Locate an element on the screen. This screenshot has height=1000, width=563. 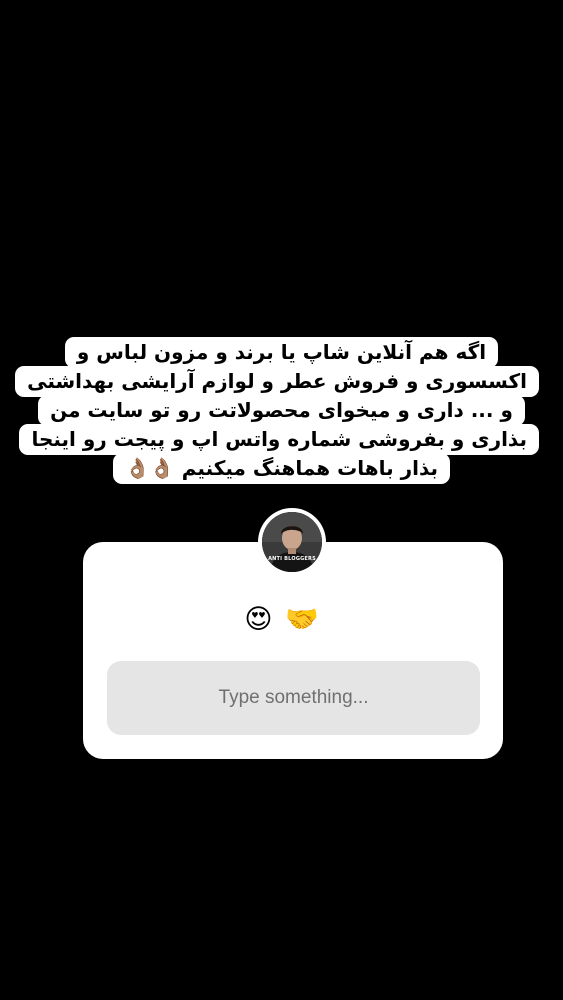
caption-line-text: بذار باهات هماهنگ میکنیم 👌🏽👌🏽 is located at coordinates (281, 468).